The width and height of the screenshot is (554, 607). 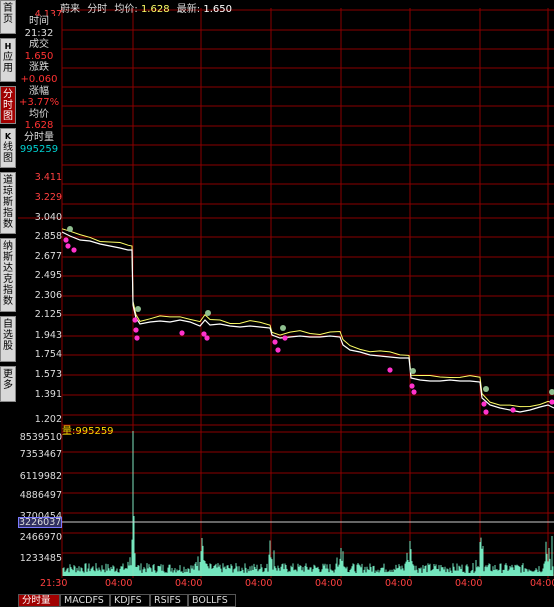 What do you see at coordinates (39, 79) in the screenshot?
I see `change-value: +0.060` at bounding box center [39, 79].